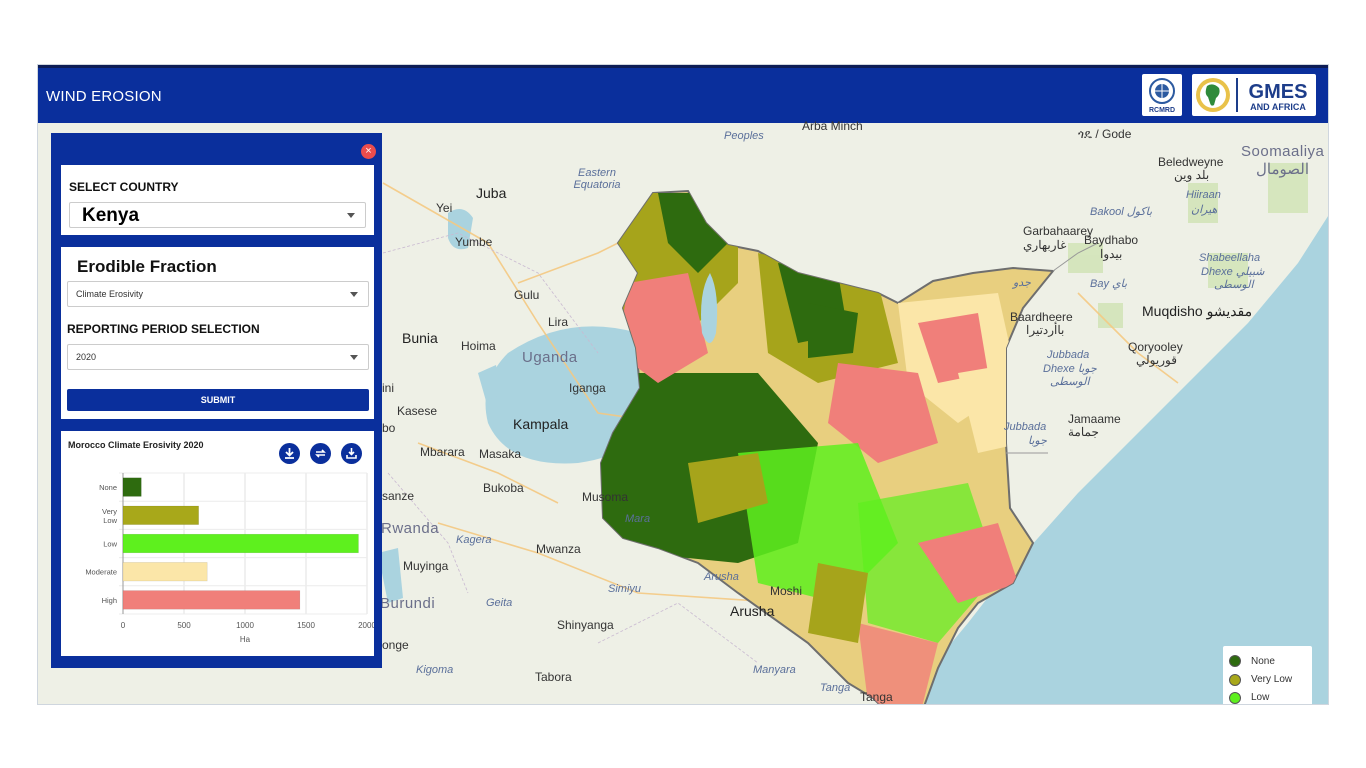 This screenshot has height=768, width=1366. Describe the element at coordinates (597, 179) in the screenshot. I see `map-label-eastern-equatoria: Eastern Equatoria` at that location.